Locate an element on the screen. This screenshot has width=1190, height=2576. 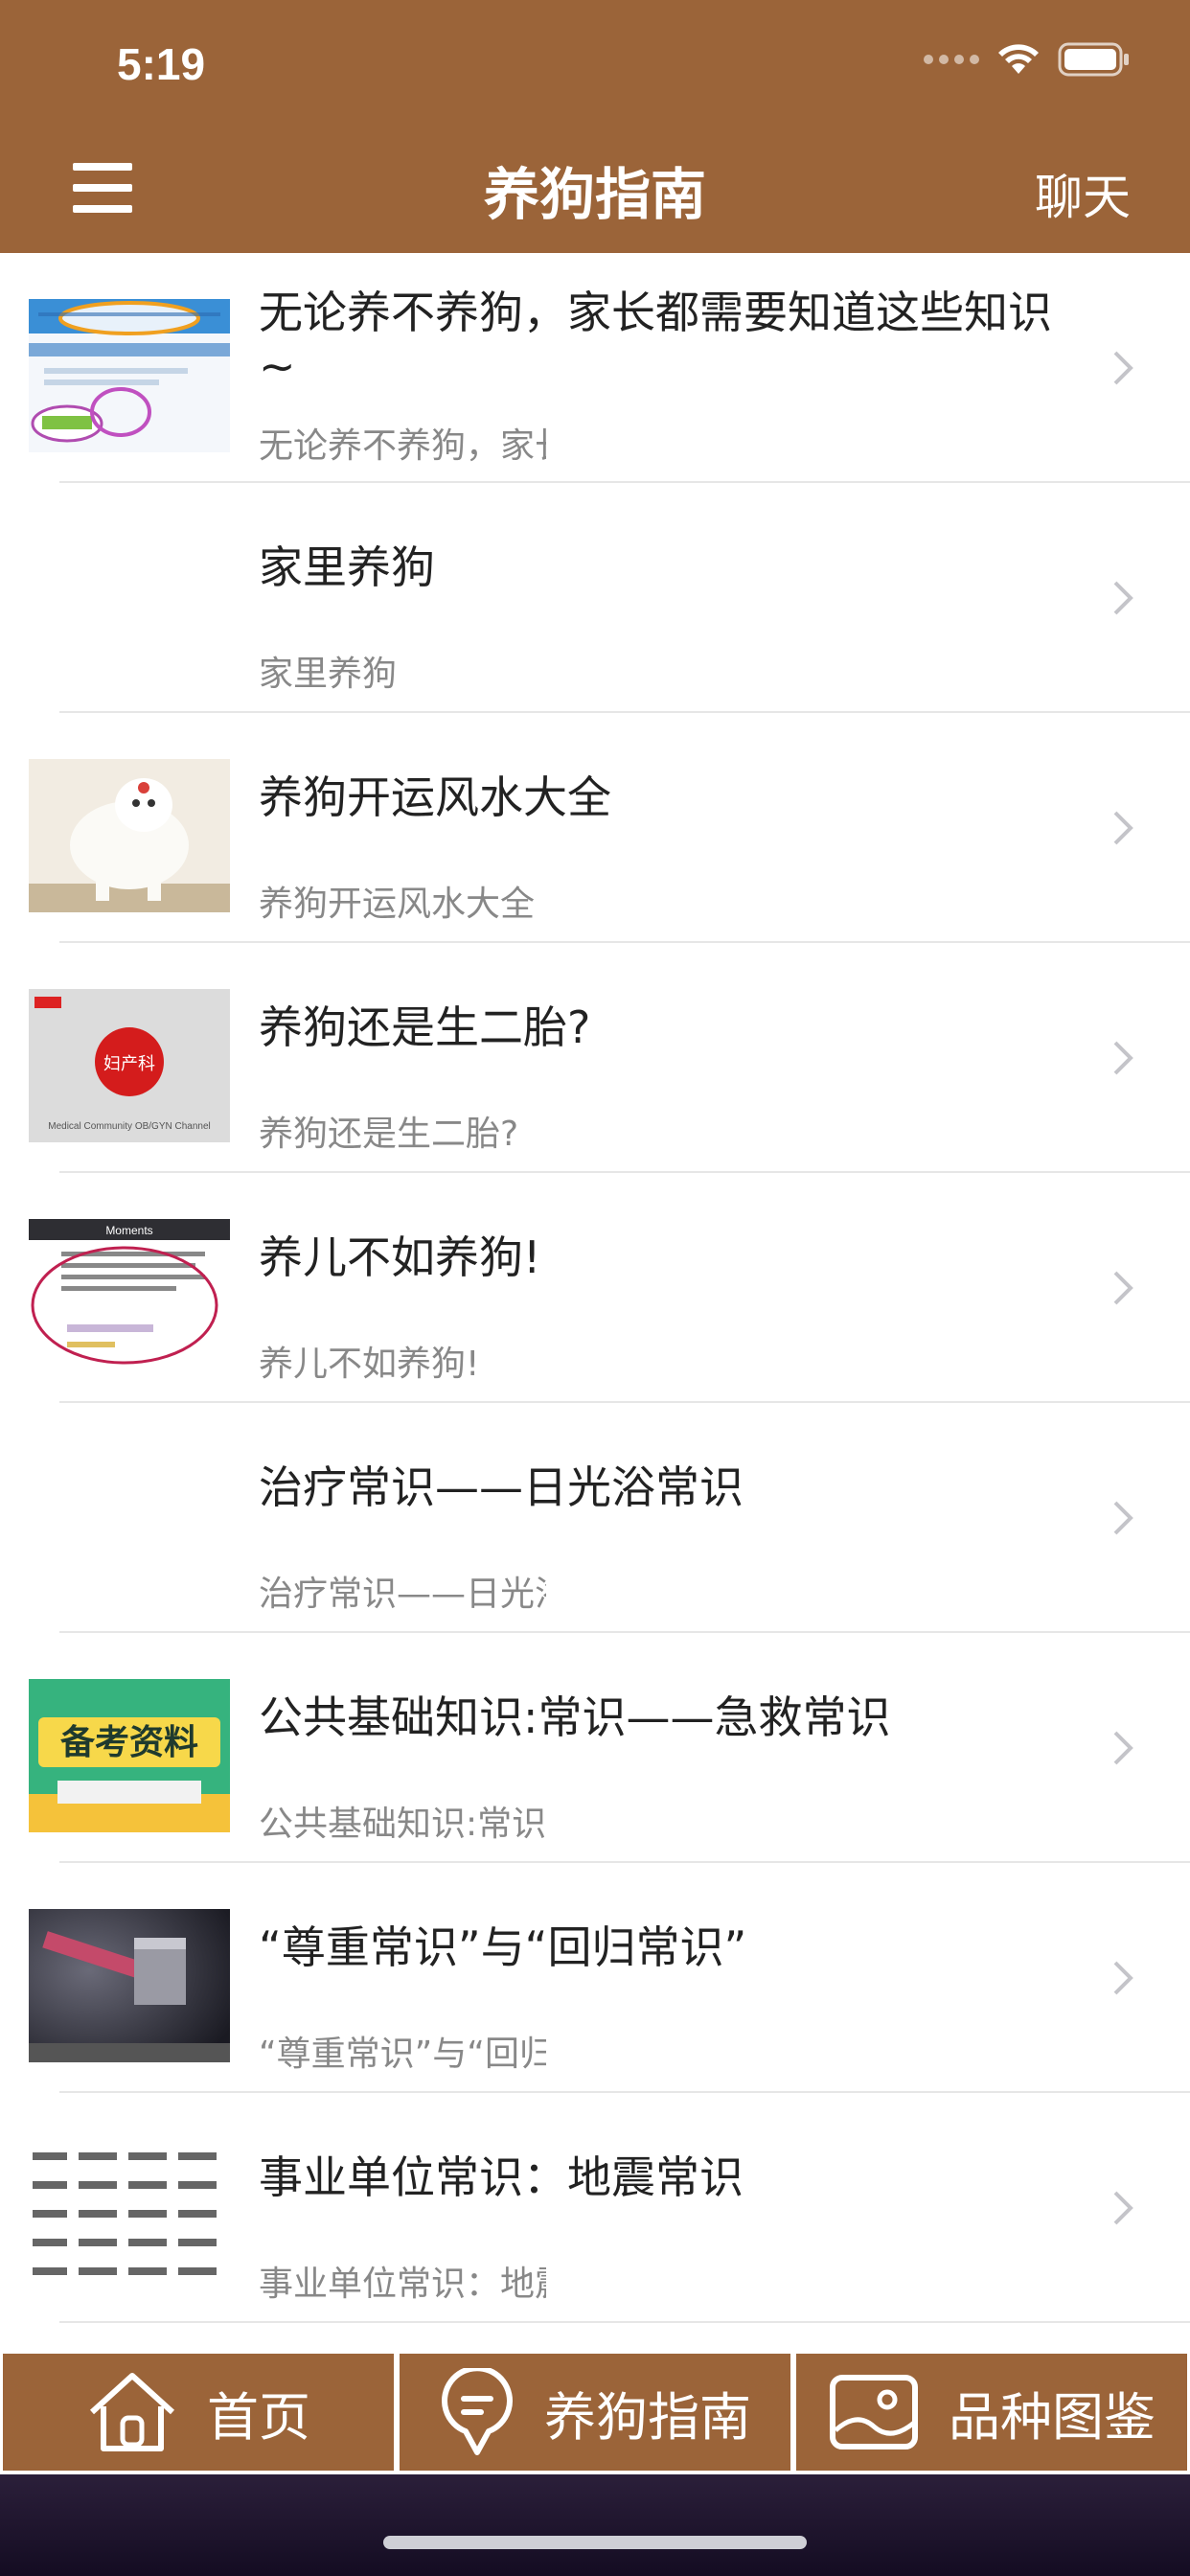
article-subtitle: 无论养不养狗，家长 is located at coordinates (403, 446).